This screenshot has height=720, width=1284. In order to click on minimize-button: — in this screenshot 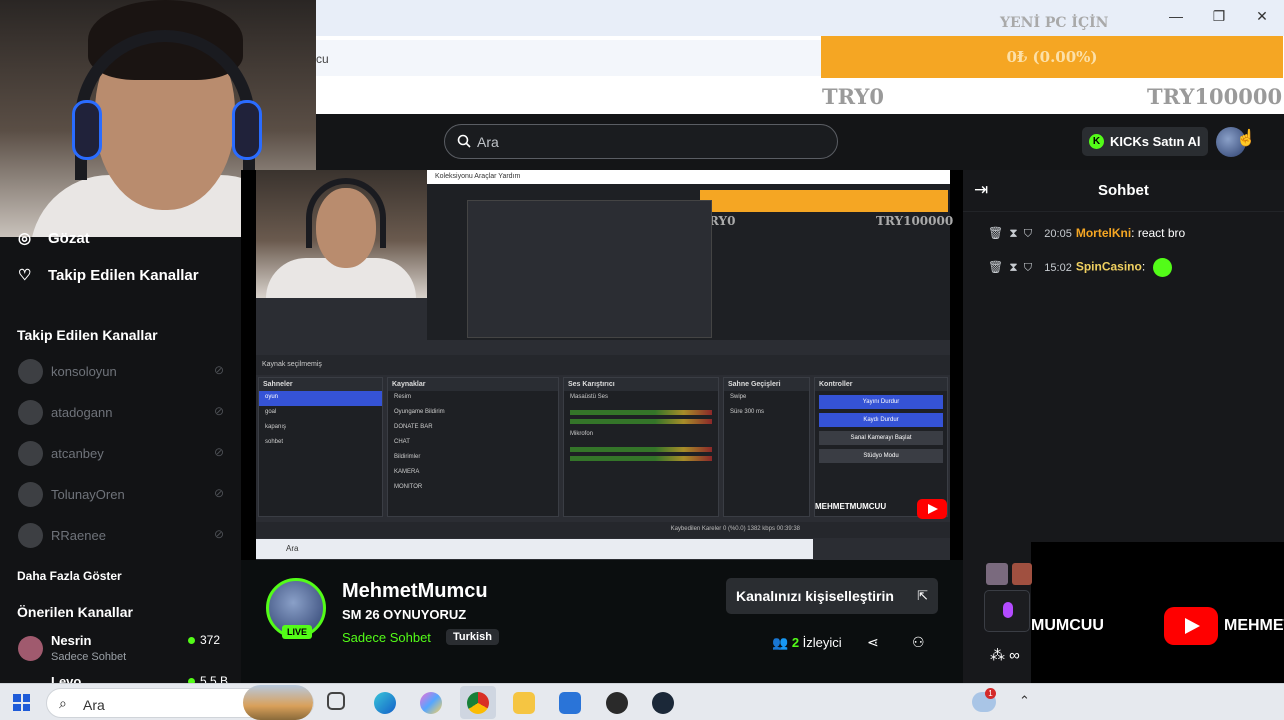, I will do `click(1176, 16)`.